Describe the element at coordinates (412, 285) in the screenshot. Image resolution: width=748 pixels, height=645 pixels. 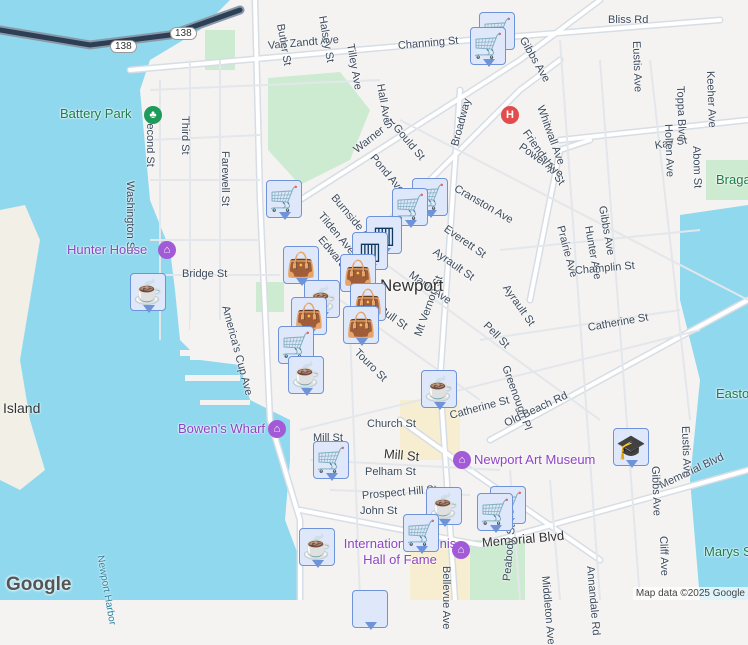
I see `city-label: Newport` at that location.